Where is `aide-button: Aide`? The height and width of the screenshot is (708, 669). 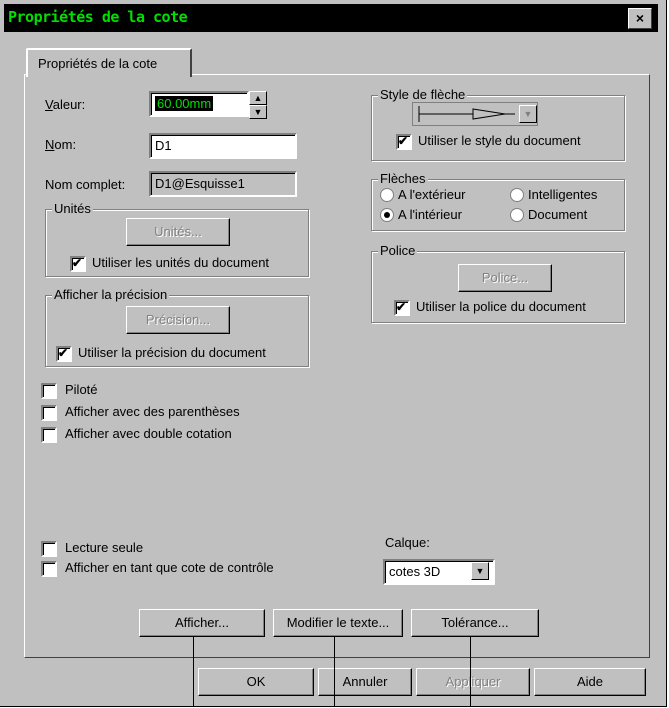 aide-button: Aide is located at coordinates (590, 682).